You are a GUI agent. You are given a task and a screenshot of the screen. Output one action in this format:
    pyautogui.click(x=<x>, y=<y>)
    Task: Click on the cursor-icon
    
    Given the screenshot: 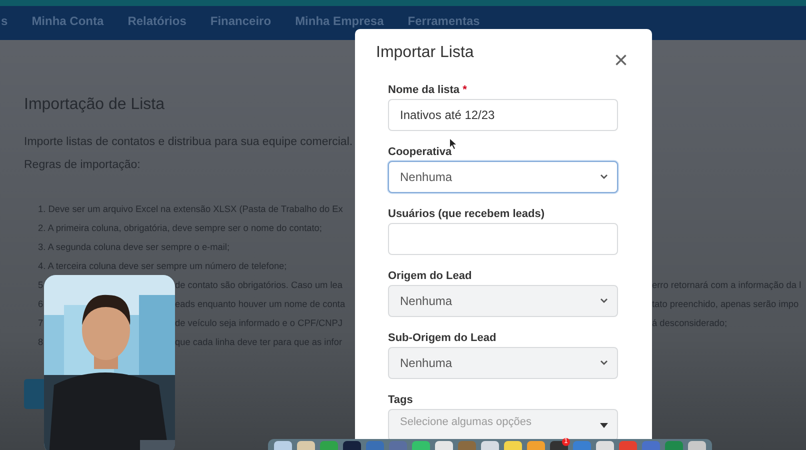 What is the action you would take?
    pyautogui.click(x=453, y=144)
    